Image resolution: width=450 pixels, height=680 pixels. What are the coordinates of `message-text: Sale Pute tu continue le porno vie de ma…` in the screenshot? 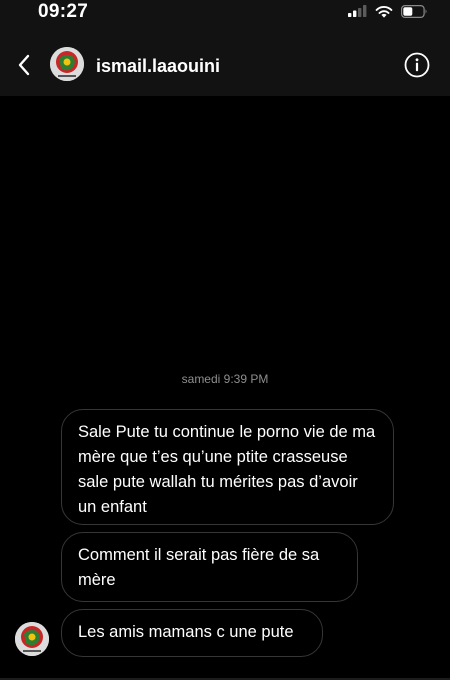 It's located at (227, 469).